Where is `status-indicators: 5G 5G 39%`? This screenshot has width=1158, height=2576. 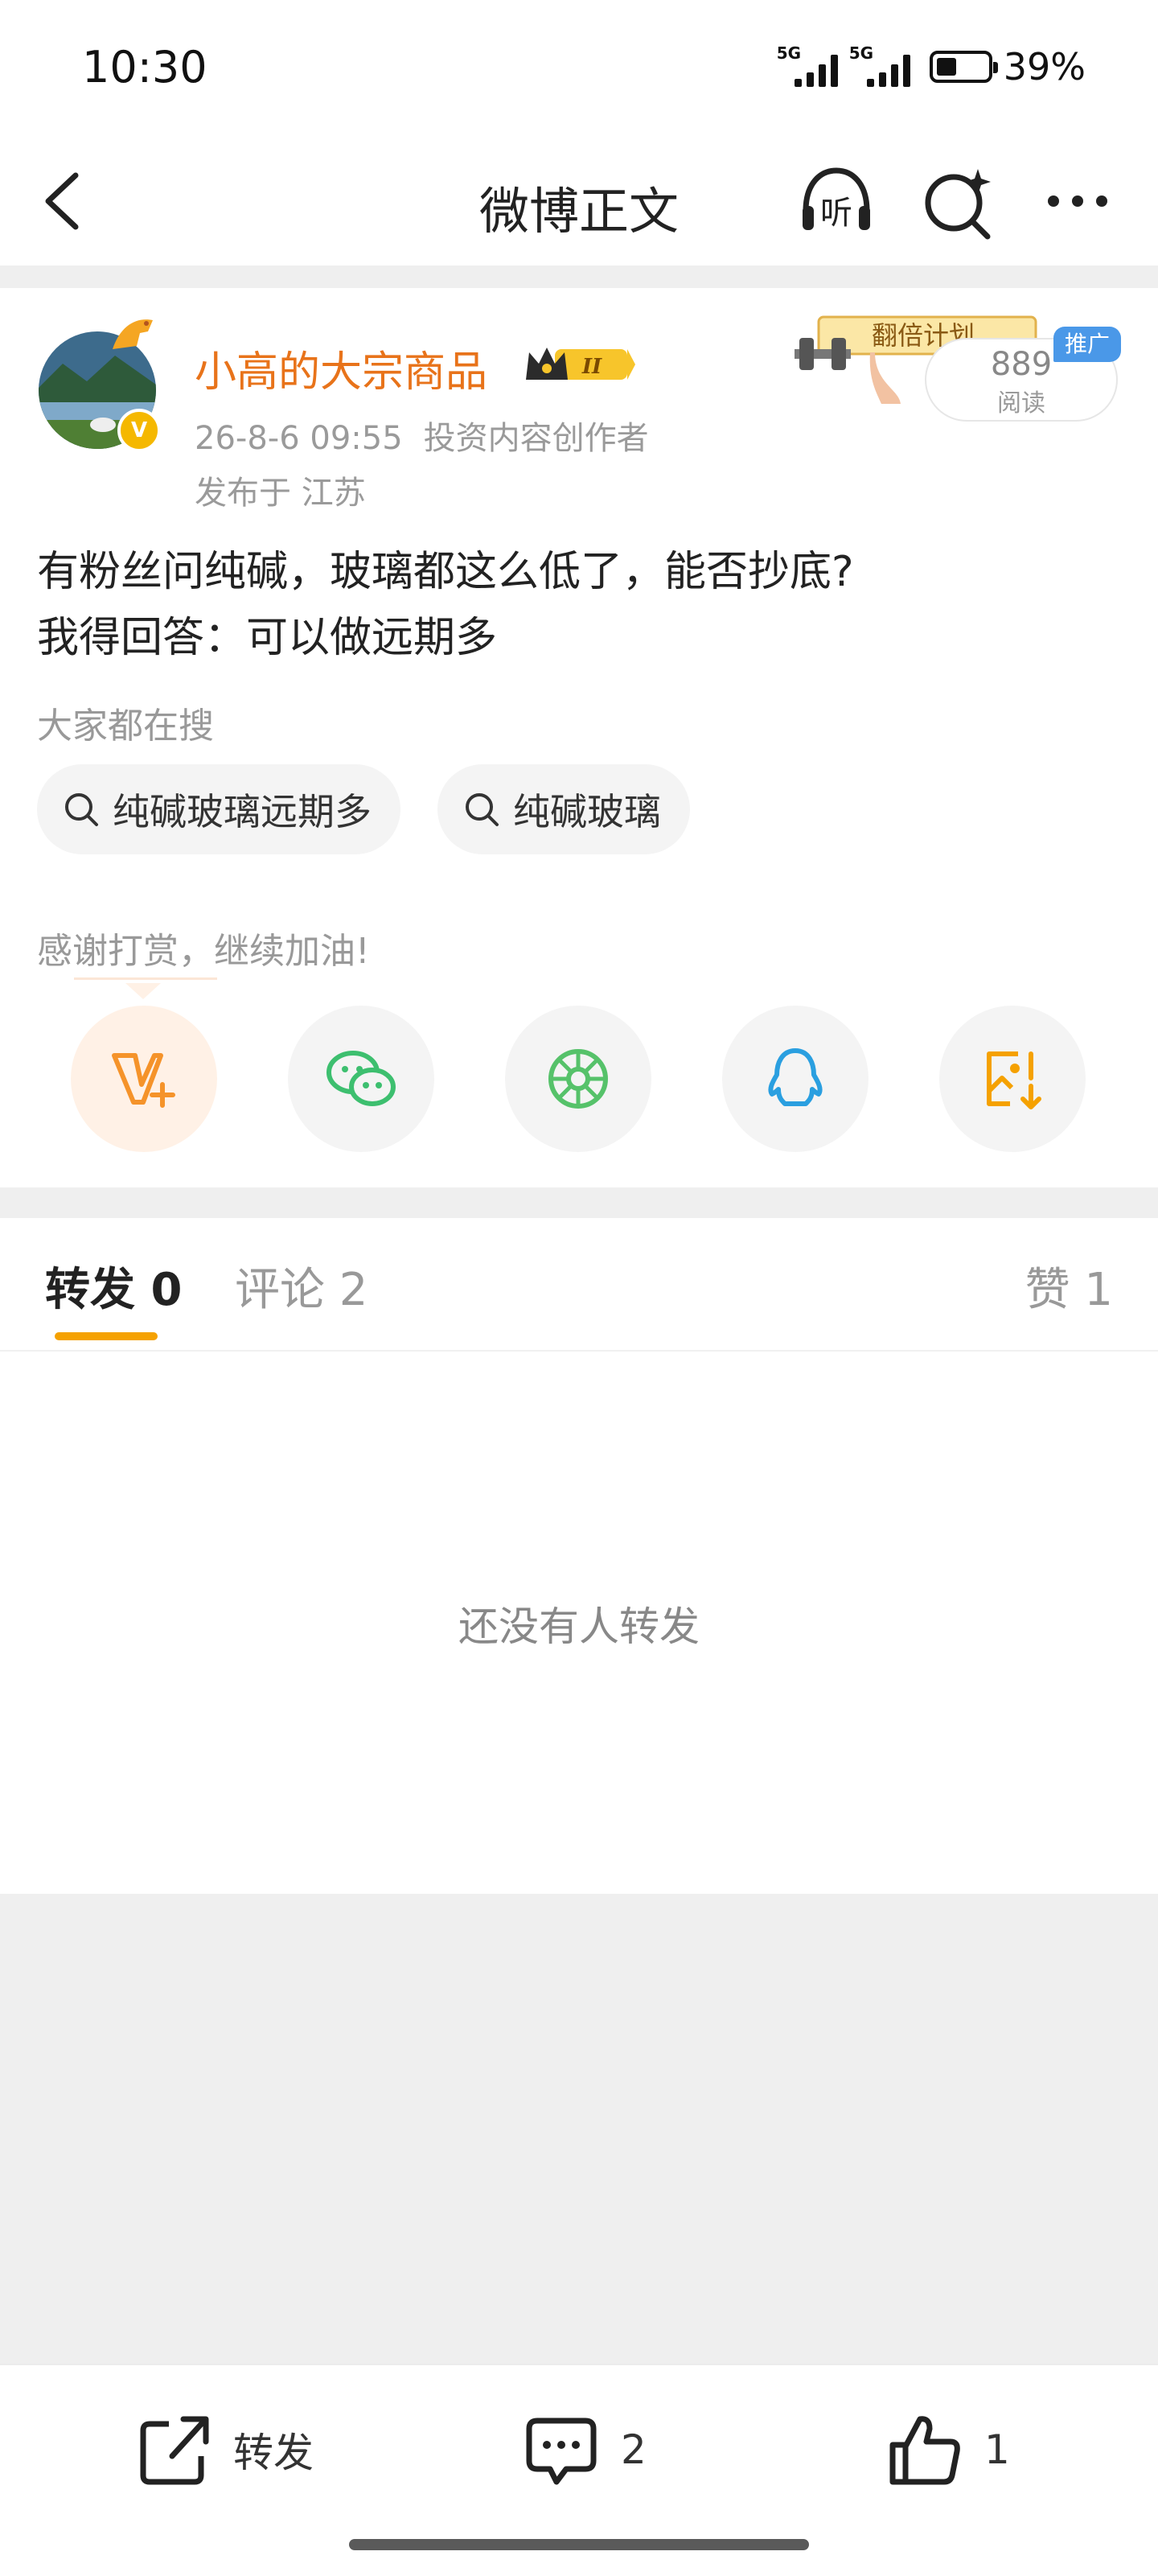 status-indicators: 5G 5G 39% is located at coordinates (931, 65).